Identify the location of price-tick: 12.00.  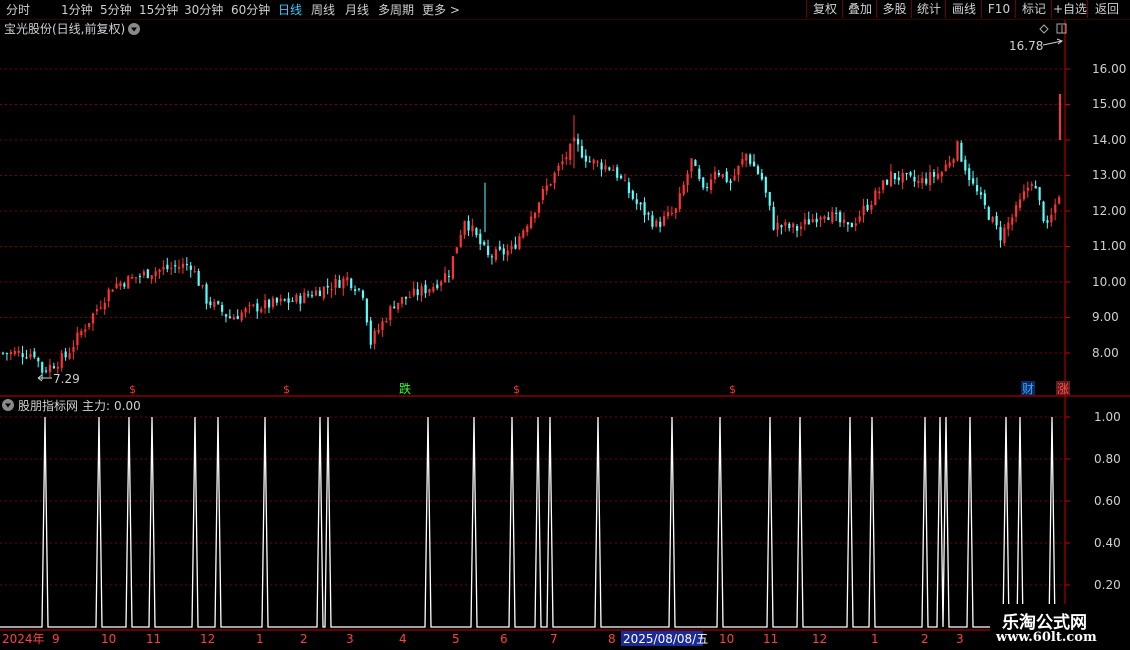
(1109, 211).